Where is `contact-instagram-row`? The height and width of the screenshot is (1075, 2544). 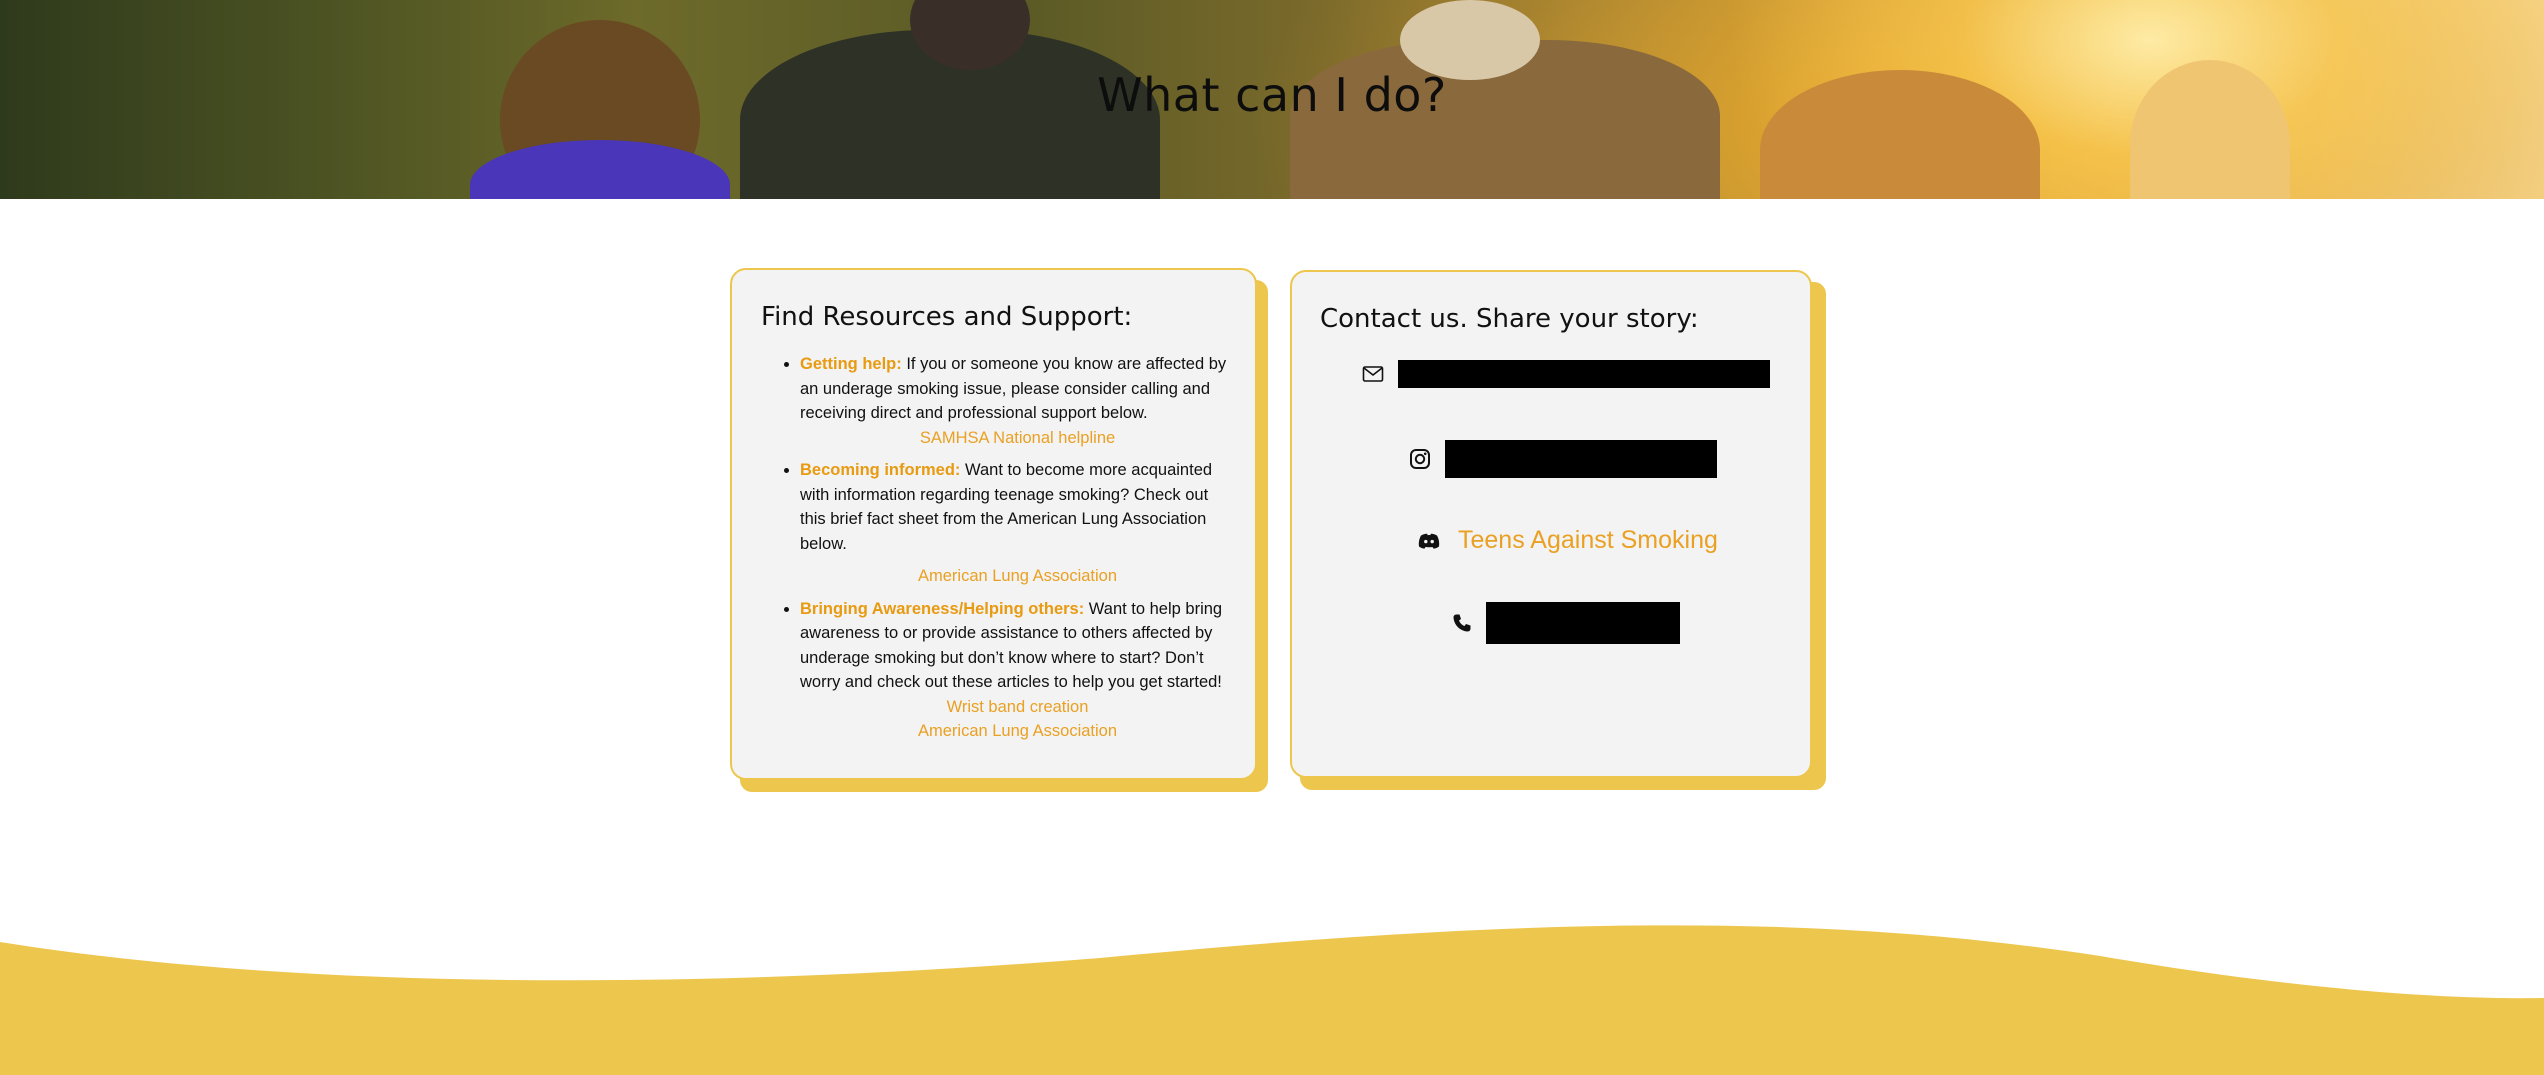
contact-instagram-row is located at coordinates (1563, 459).